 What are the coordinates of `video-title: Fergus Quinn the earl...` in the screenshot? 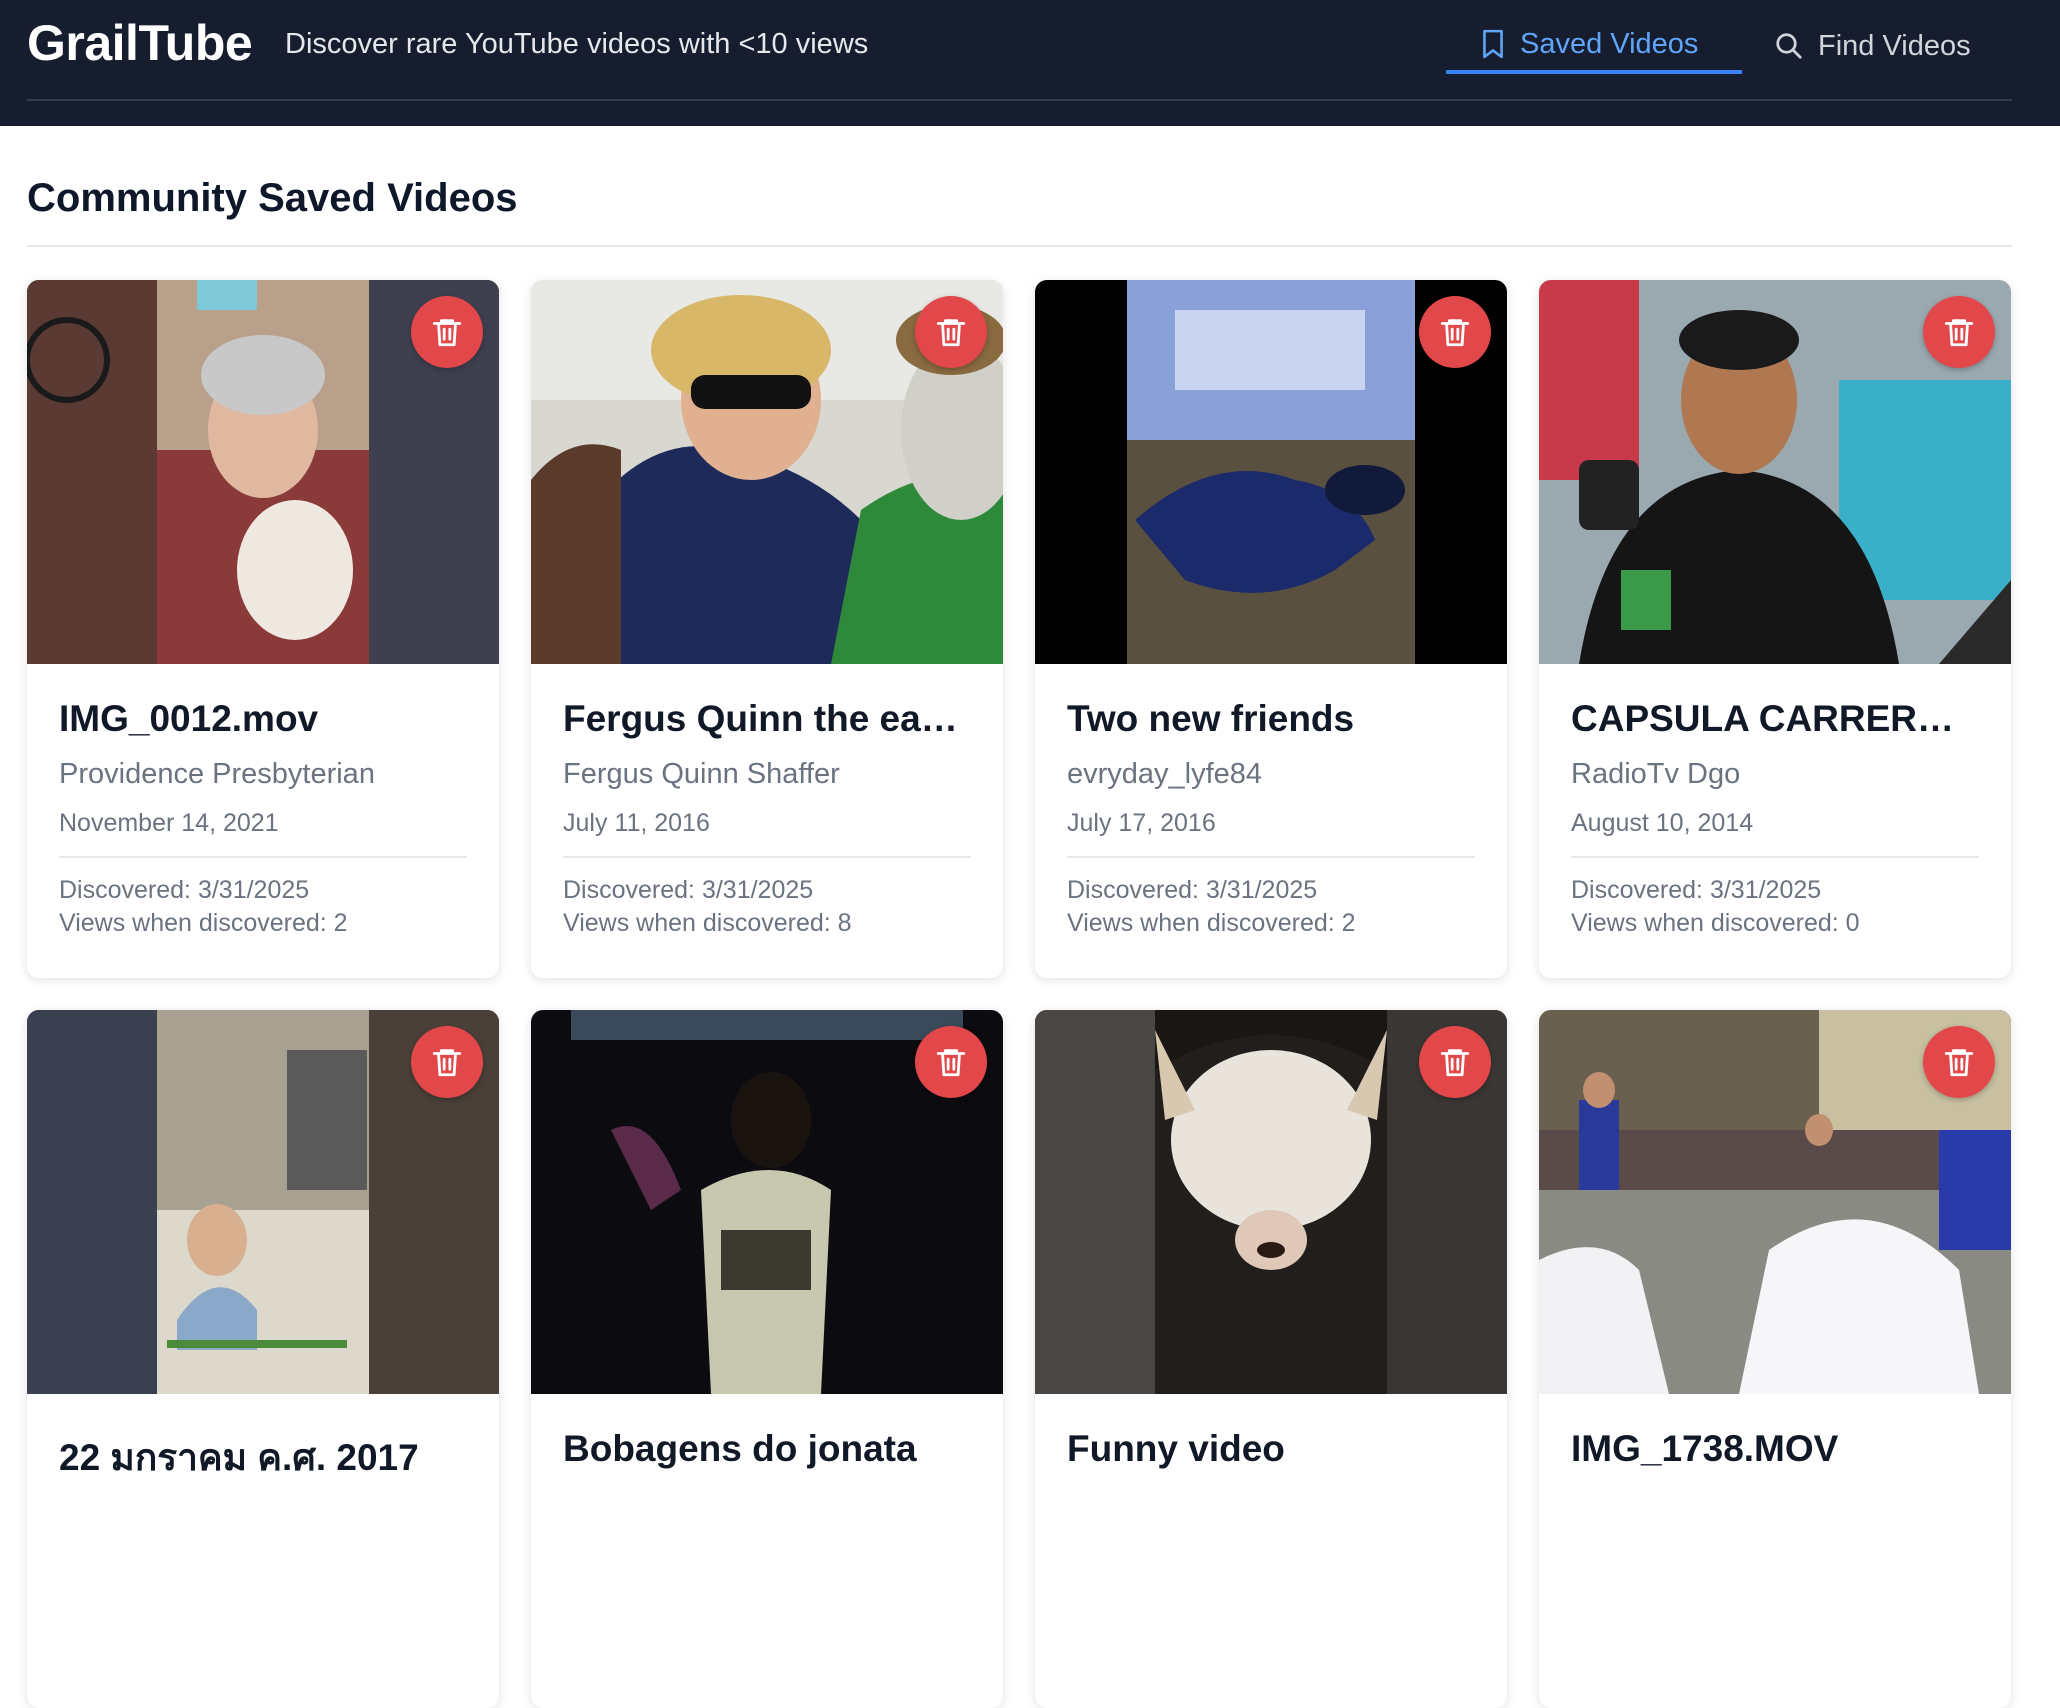 It's located at (767, 719).